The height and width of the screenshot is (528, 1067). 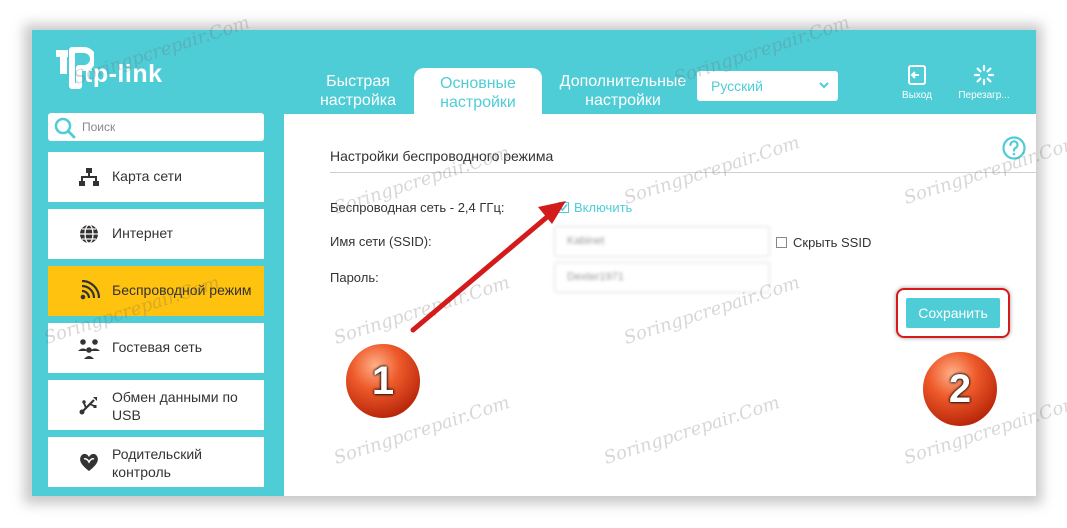 I want to click on badge-2-number: 2, so click(x=960, y=389).